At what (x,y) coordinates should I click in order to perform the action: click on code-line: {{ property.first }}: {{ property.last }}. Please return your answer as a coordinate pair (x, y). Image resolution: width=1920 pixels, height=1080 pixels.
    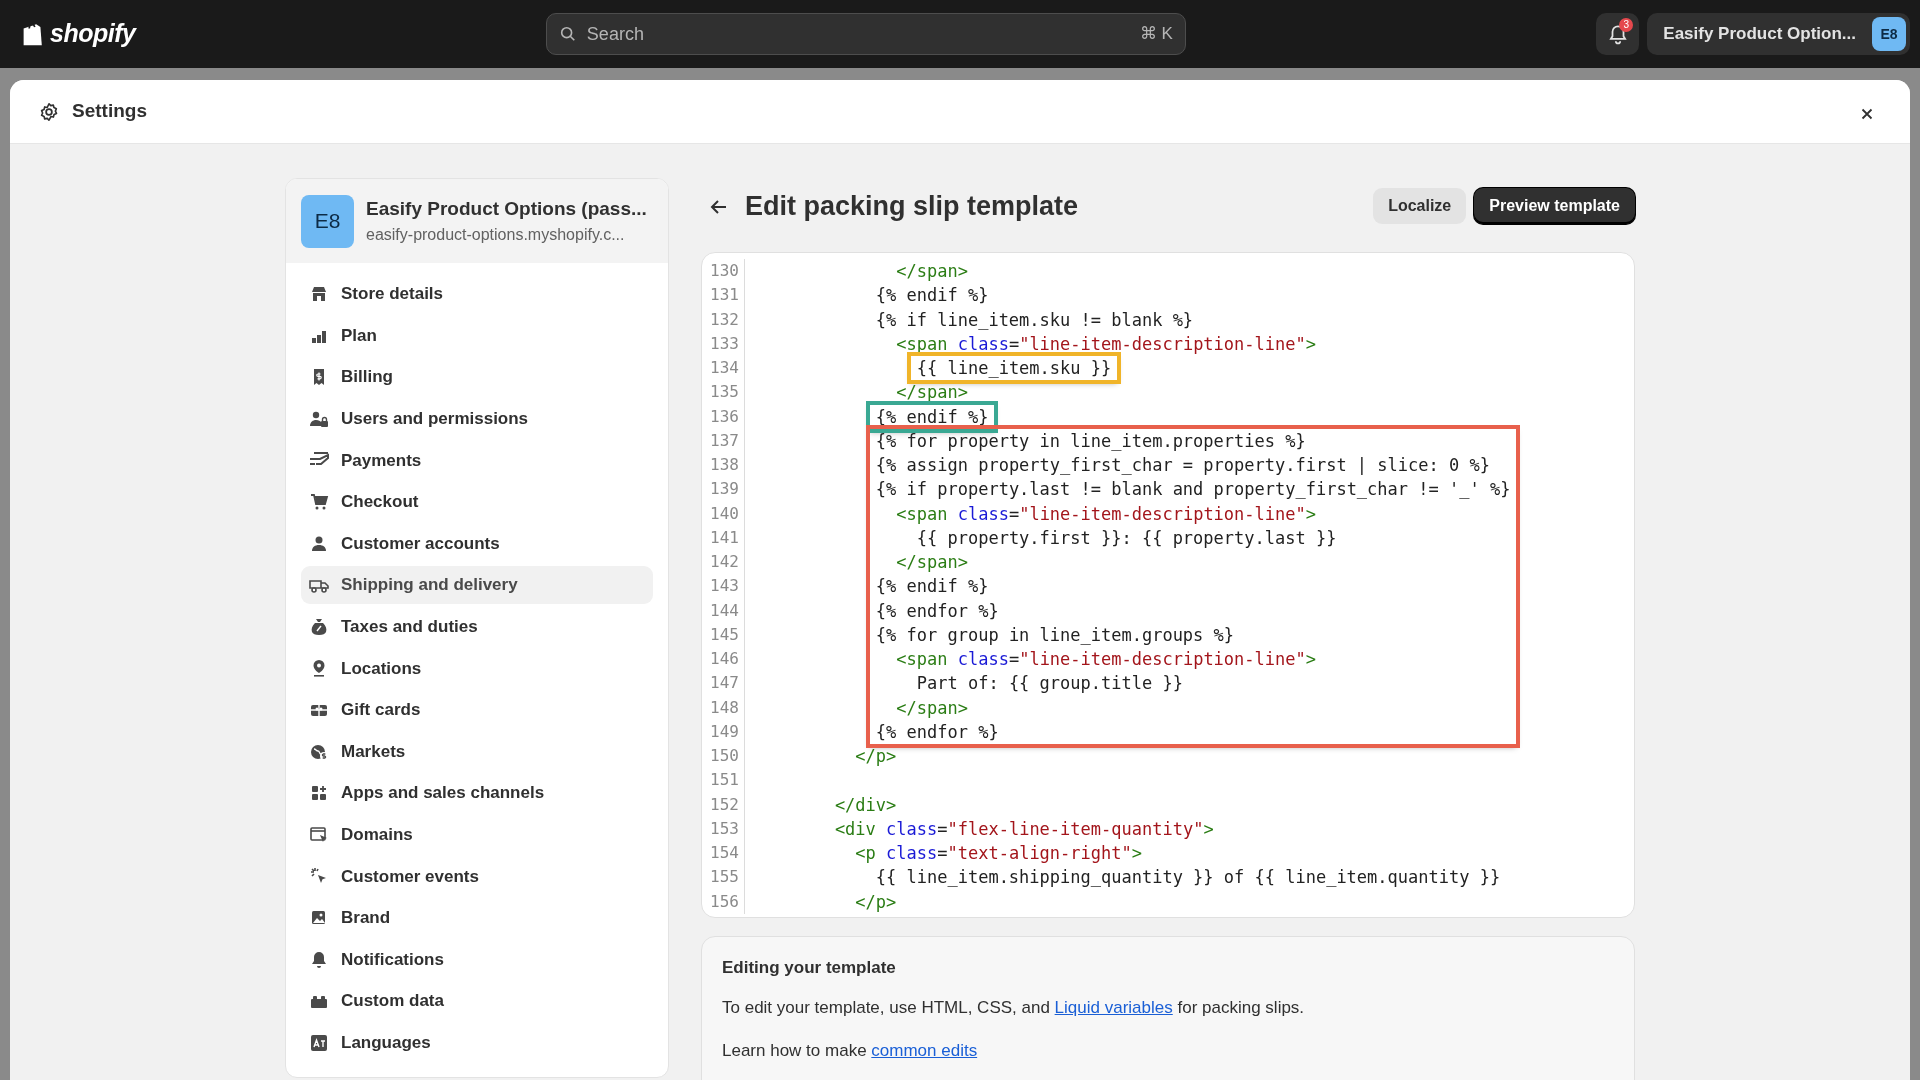
    Looking at the image, I should click on (1126, 538).